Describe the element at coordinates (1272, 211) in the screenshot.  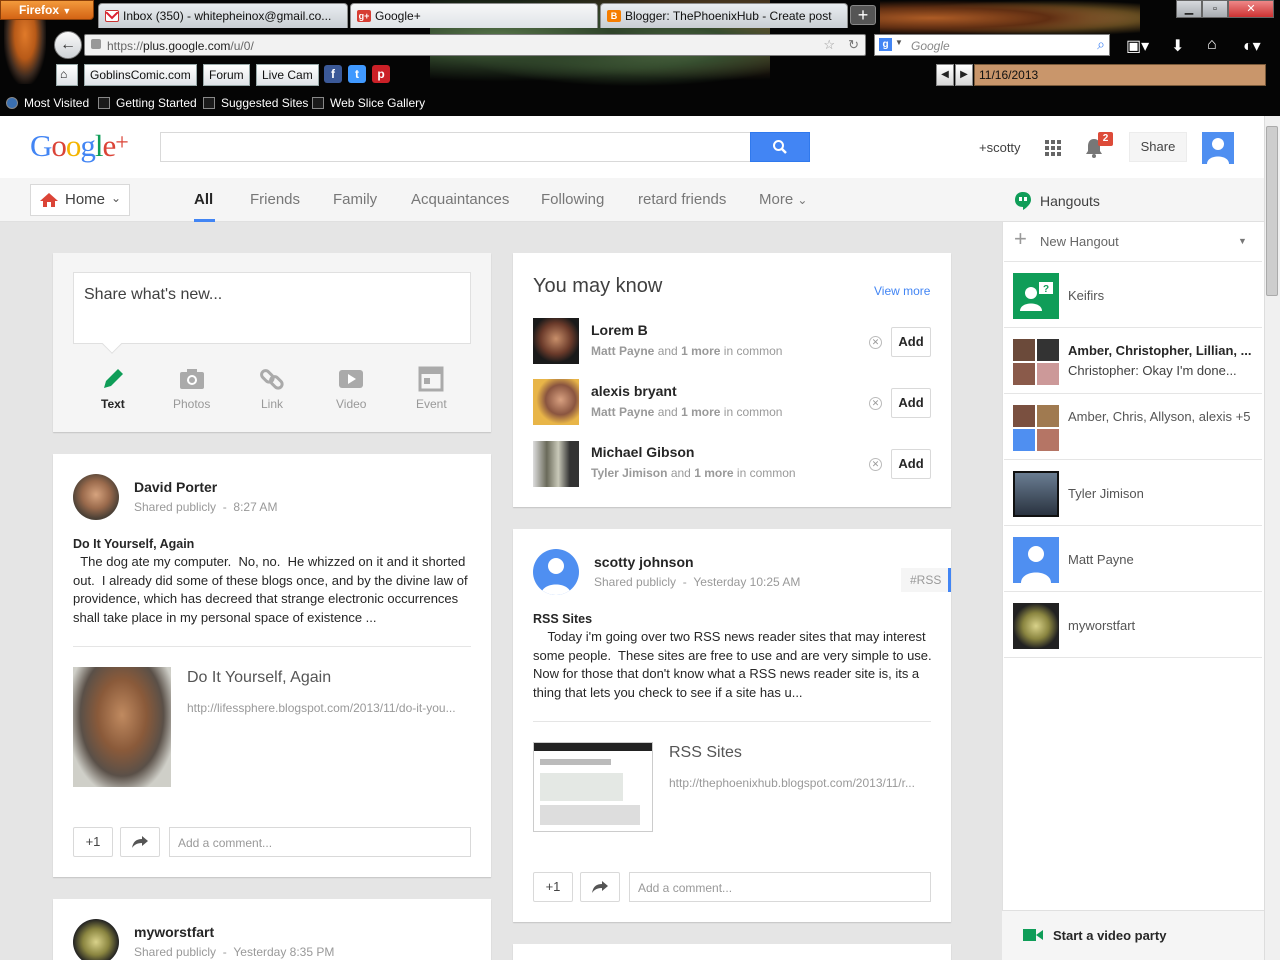
I see `scrollbar-thumb` at that location.